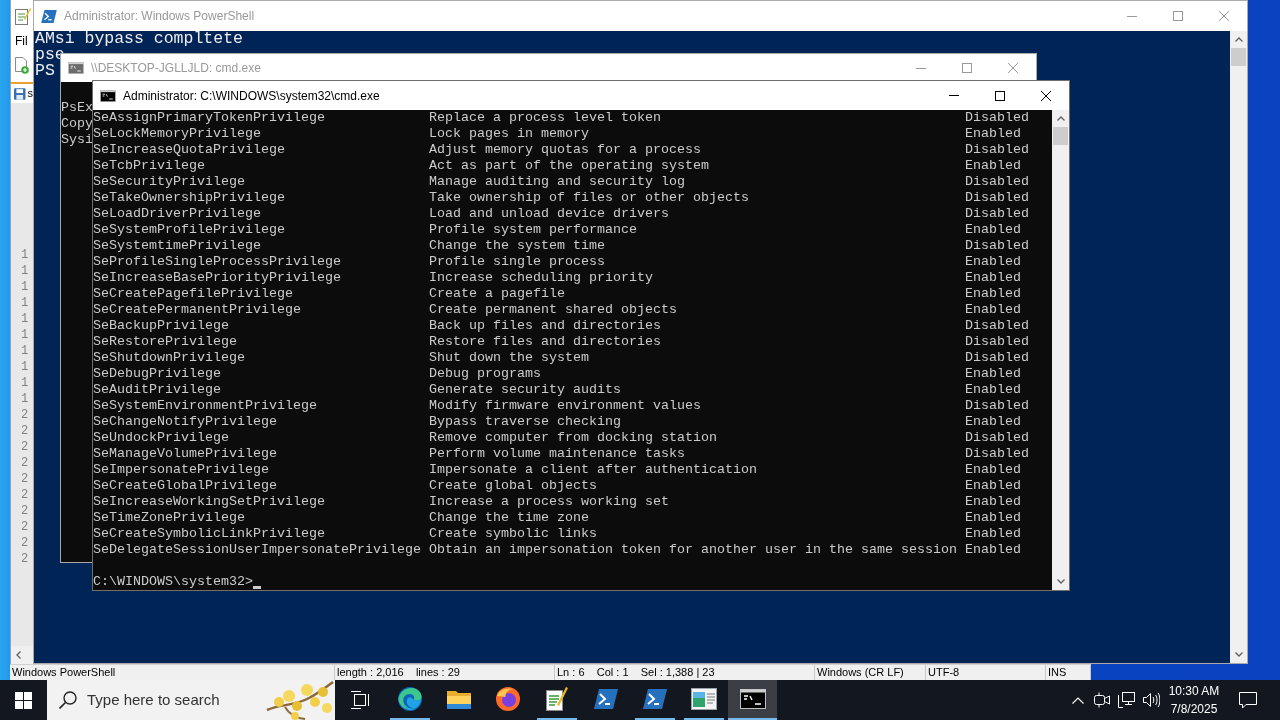  Describe the element at coordinates (569, 165) in the screenshot. I see `privilege-description: Act as part of the operating system` at that location.